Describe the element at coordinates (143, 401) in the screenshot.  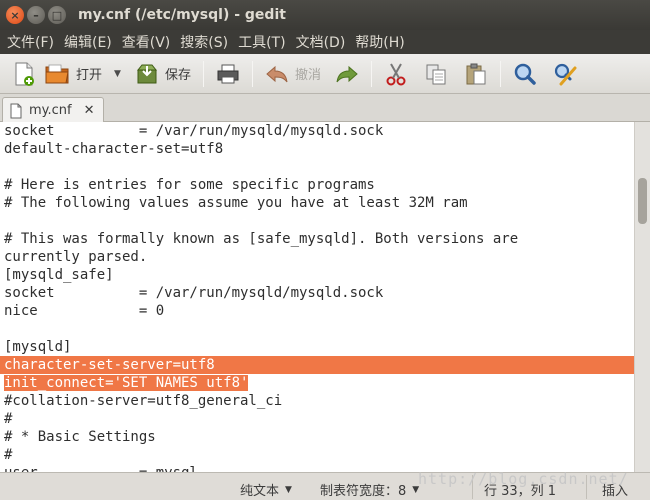
I see `code-line: #collation-server=utf8_general_ci` at that location.